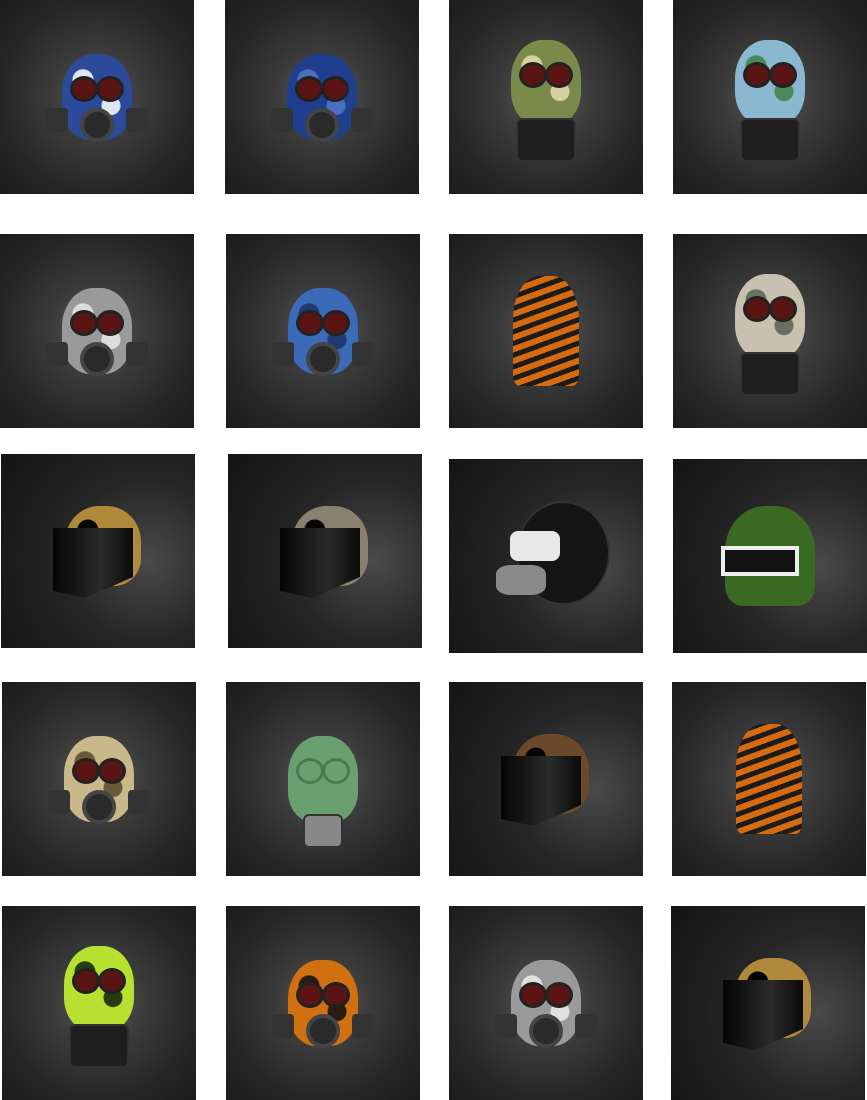 The height and width of the screenshot is (1100, 867). I want to click on pilot-helmet-icon, so click(553, 556).